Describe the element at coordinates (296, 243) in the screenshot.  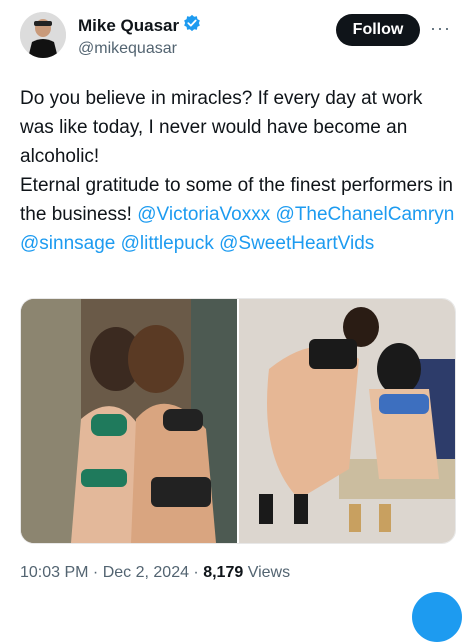
I see `mention-link: @SweetHeartVids` at that location.